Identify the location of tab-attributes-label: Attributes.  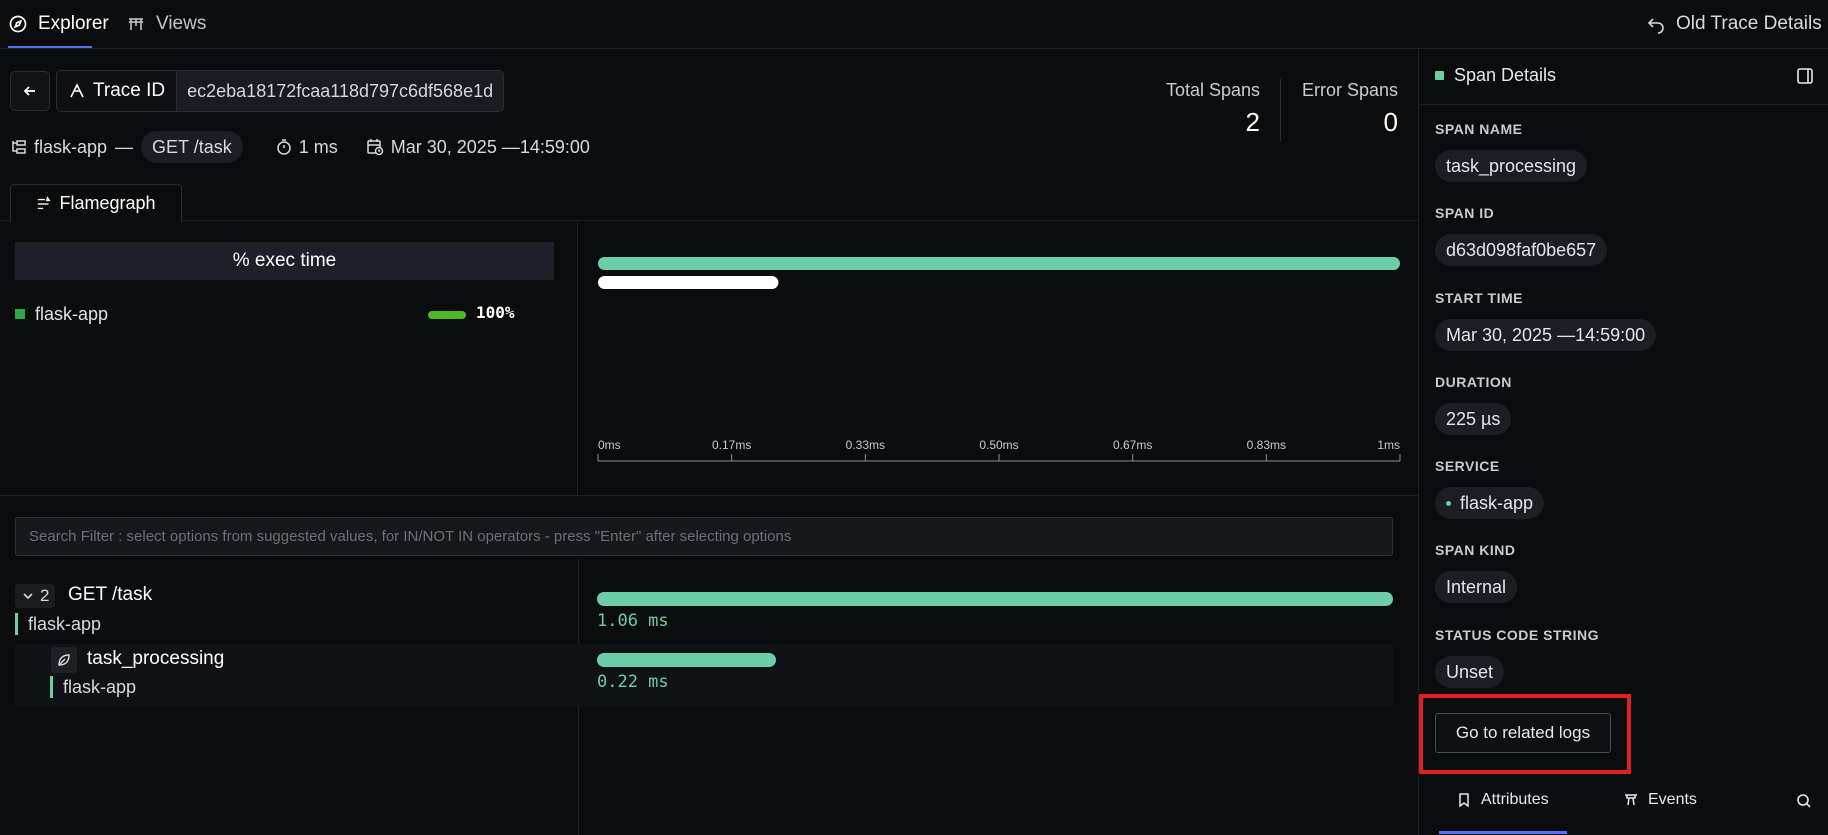
(1515, 799).